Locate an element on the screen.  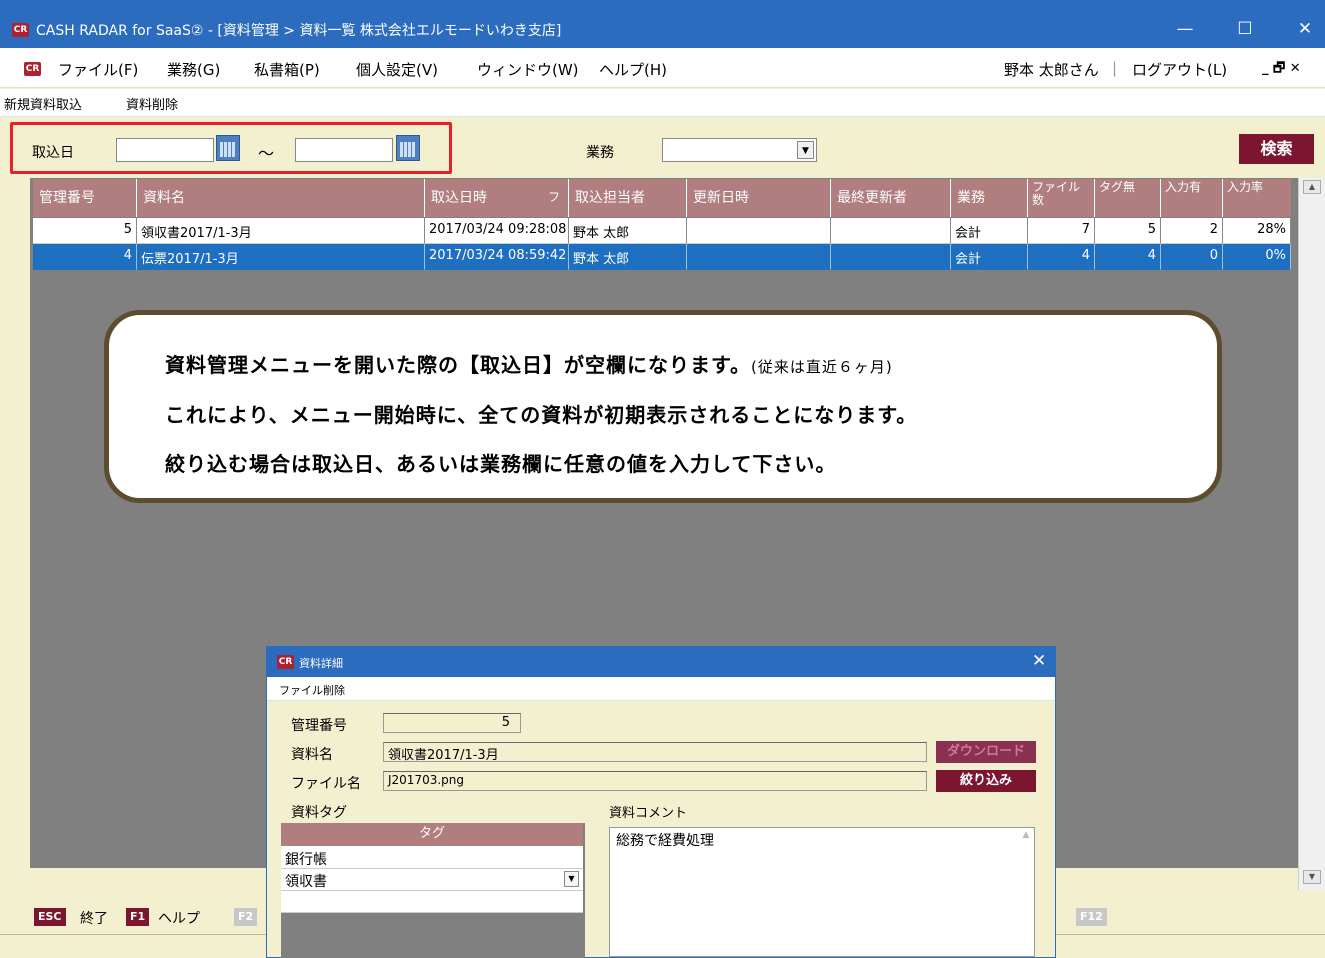
esc-key-label: 終了 is located at coordinates (94, 919).